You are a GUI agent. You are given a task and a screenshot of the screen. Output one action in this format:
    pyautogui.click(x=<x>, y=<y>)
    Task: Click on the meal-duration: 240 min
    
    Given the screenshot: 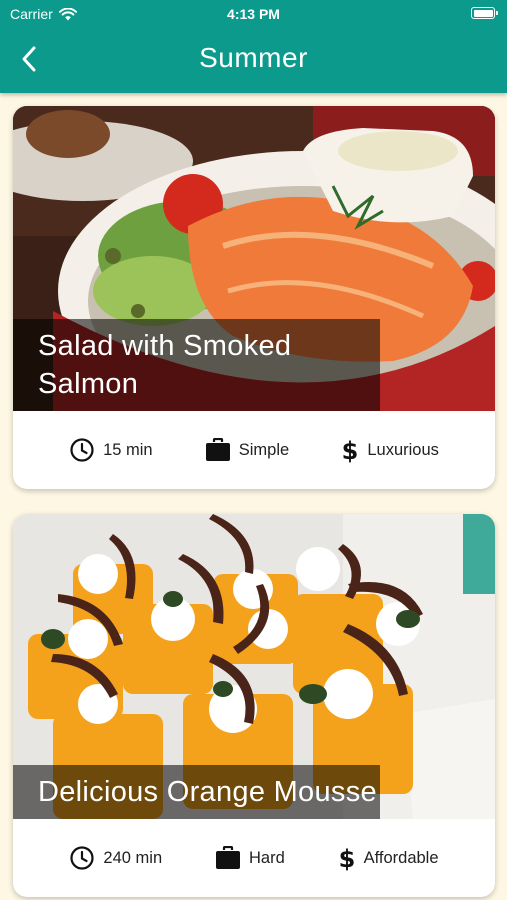 What is the action you would take?
    pyautogui.click(x=115, y=858)
    